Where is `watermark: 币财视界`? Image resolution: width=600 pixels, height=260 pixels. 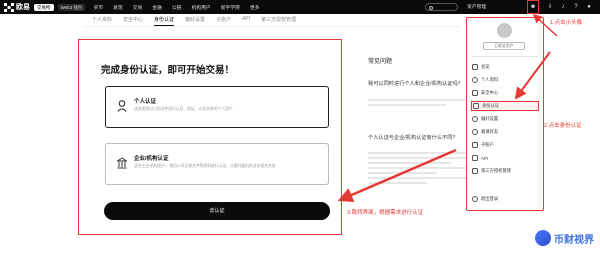
watermark: 币财视界 is located at coordinates (564, 238).